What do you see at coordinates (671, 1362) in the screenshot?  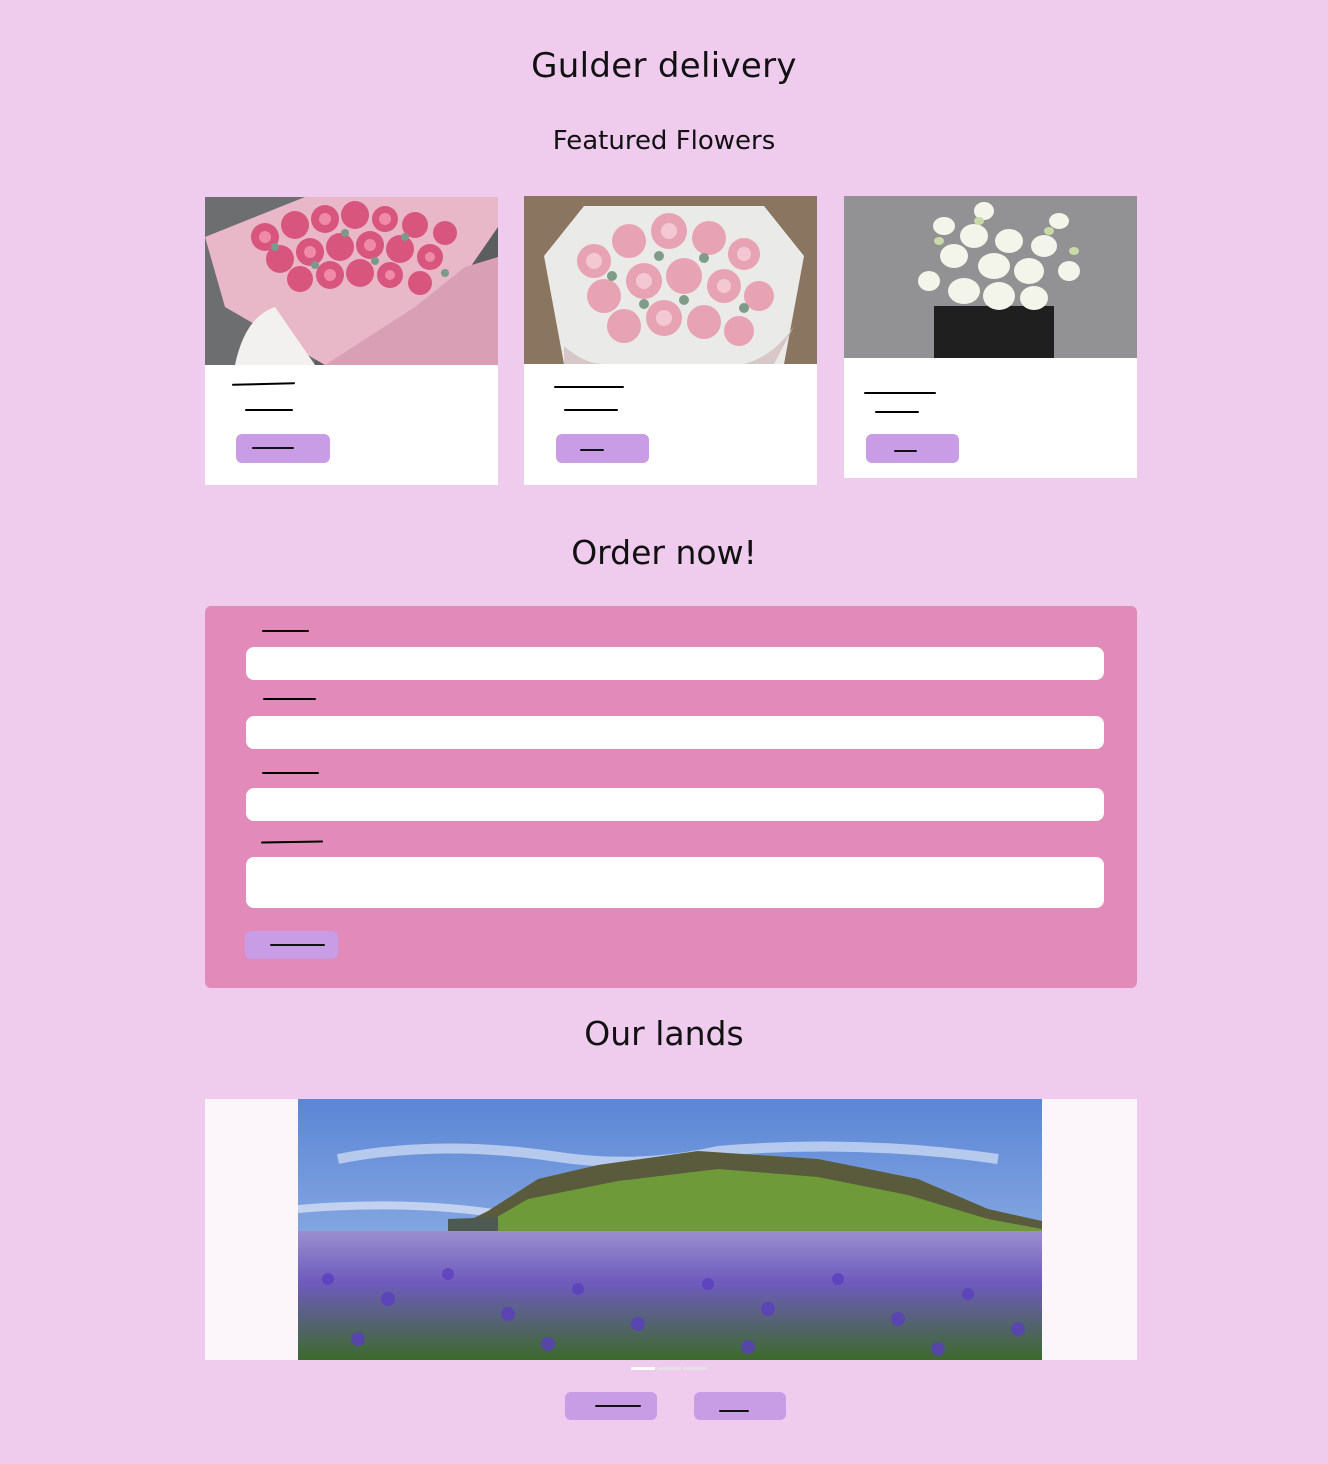 I see `carousel-indicators` at bounding box center [671, 1362].